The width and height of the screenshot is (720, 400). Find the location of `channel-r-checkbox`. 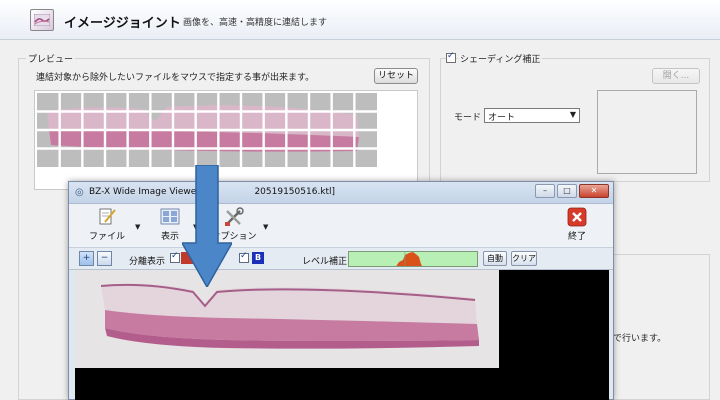

channel-r-checkbox is located at coordinates (175, 257).